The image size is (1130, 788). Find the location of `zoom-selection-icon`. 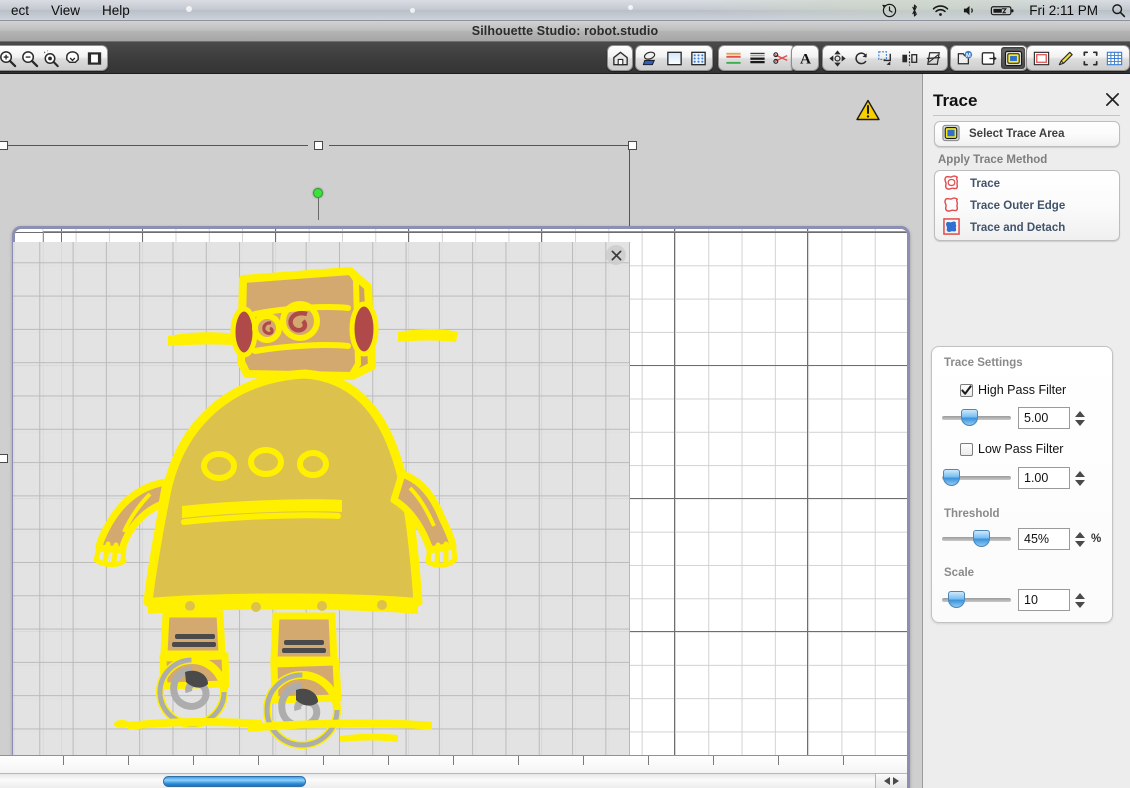

zoom-selection-icon is located at coordinates (51, 58).